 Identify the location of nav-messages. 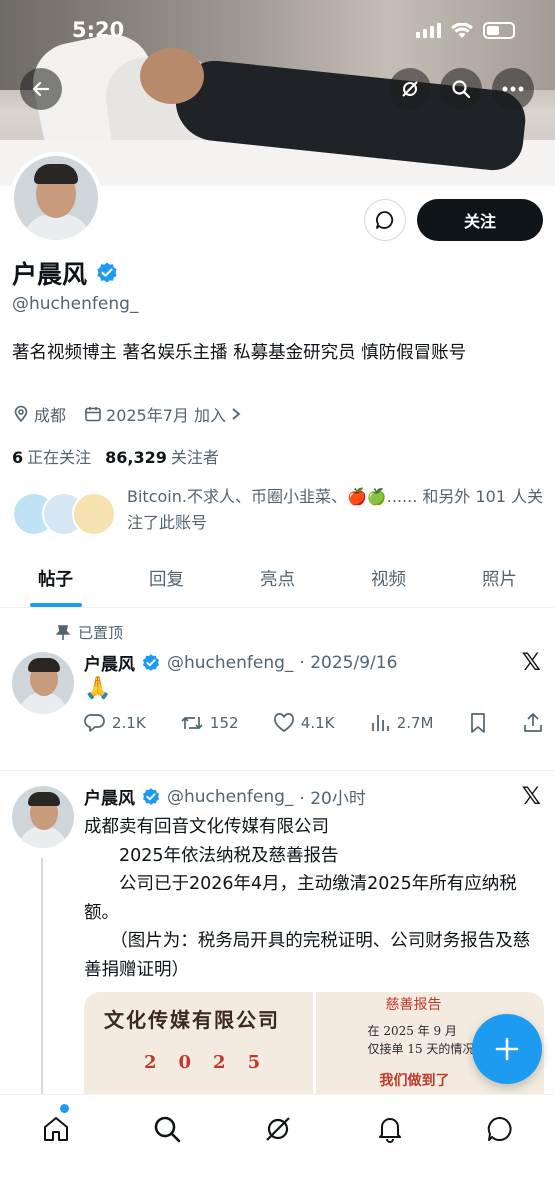
(500, 1129).